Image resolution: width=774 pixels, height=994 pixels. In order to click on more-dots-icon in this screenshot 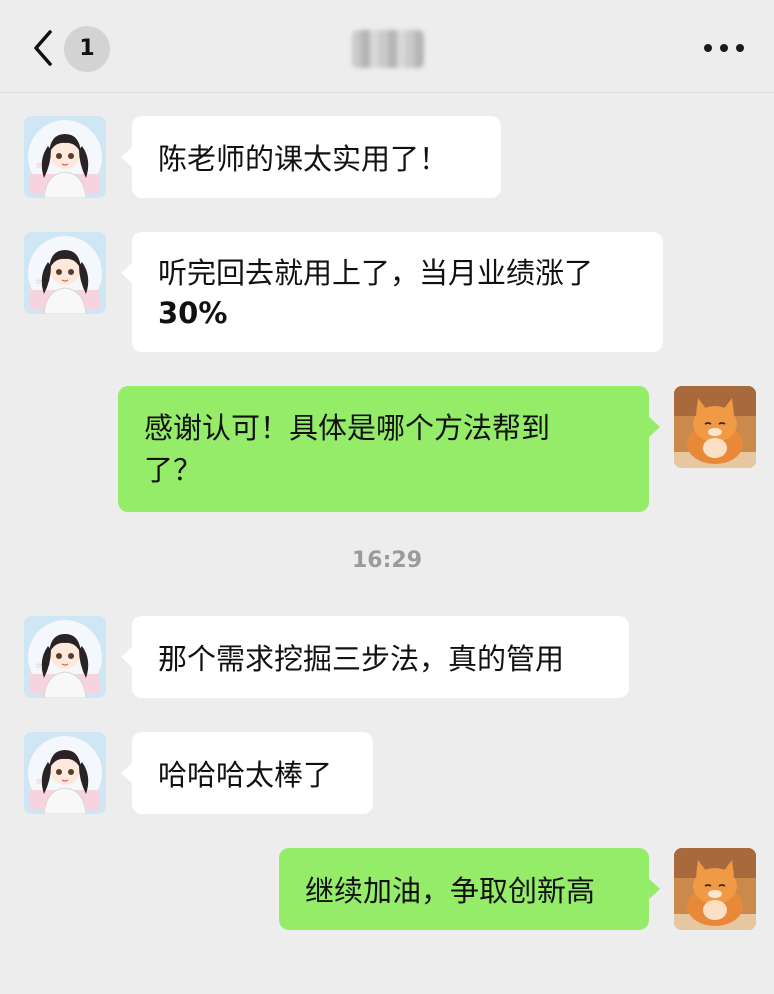, I will do `click(724, 48)`.